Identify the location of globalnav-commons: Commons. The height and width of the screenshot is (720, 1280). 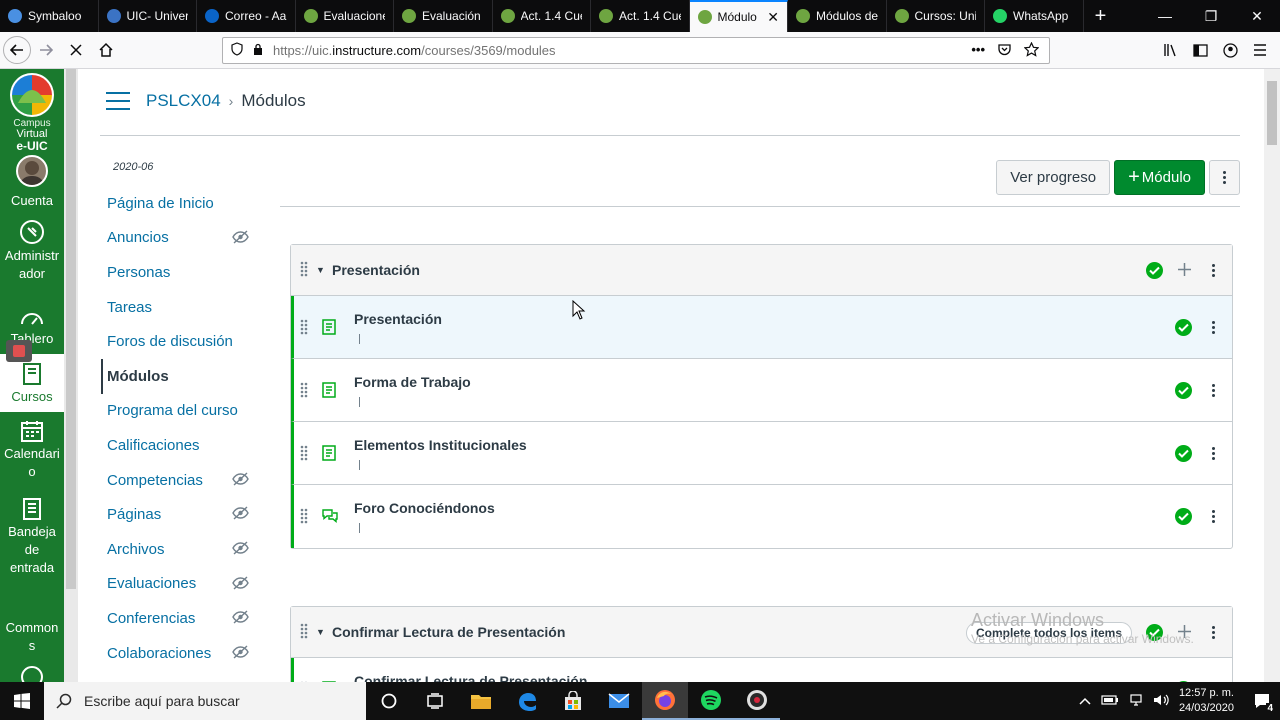
(32, 639).